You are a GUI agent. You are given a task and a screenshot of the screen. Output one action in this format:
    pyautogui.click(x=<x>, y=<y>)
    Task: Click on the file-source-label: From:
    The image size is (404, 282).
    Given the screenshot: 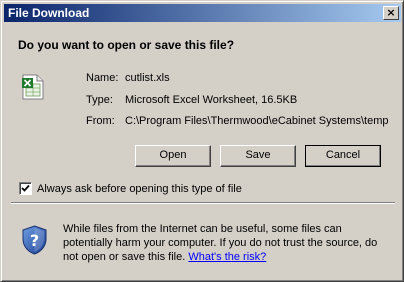 What is the action you would take?
    pyautogui.click(x=100, y=121)
    